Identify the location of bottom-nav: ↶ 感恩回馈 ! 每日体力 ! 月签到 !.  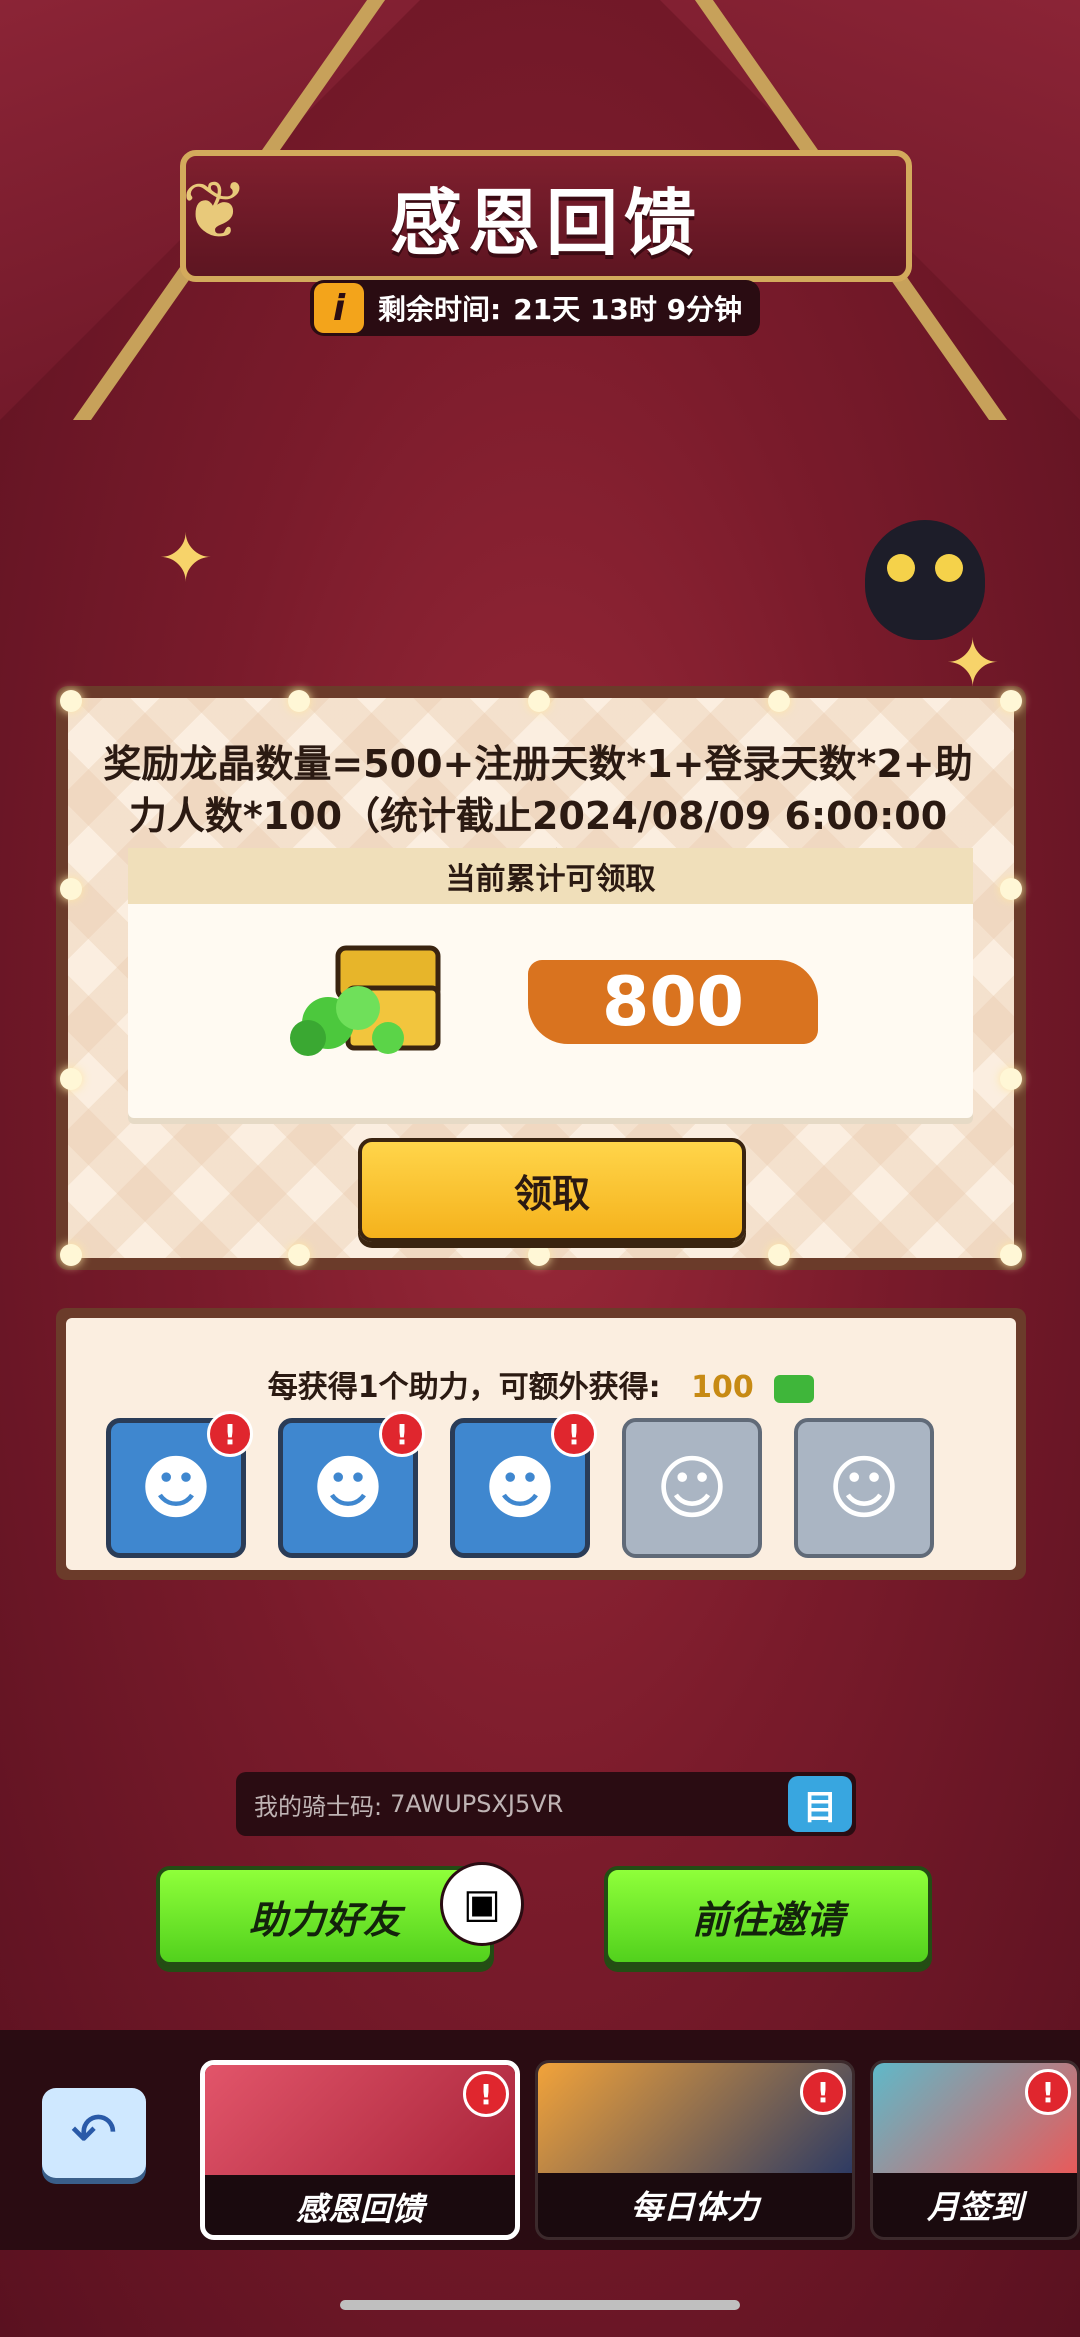
(540, 2140).